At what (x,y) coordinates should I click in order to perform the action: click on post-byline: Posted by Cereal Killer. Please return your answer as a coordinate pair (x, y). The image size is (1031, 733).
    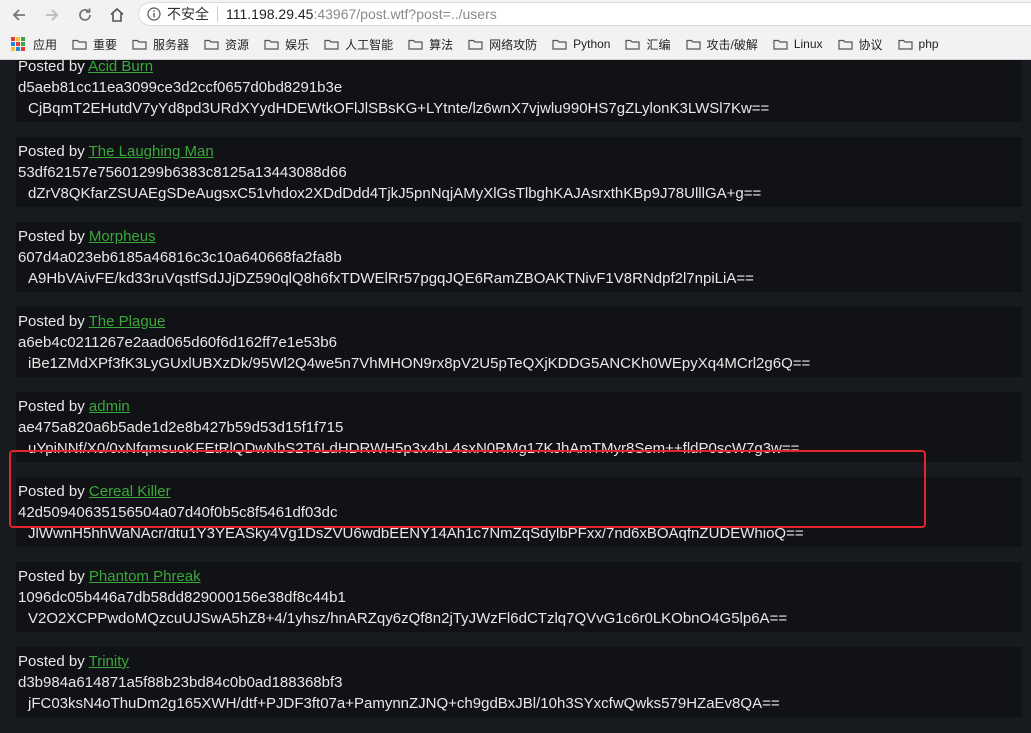
    Looking at the image, I should click on (520, 491).